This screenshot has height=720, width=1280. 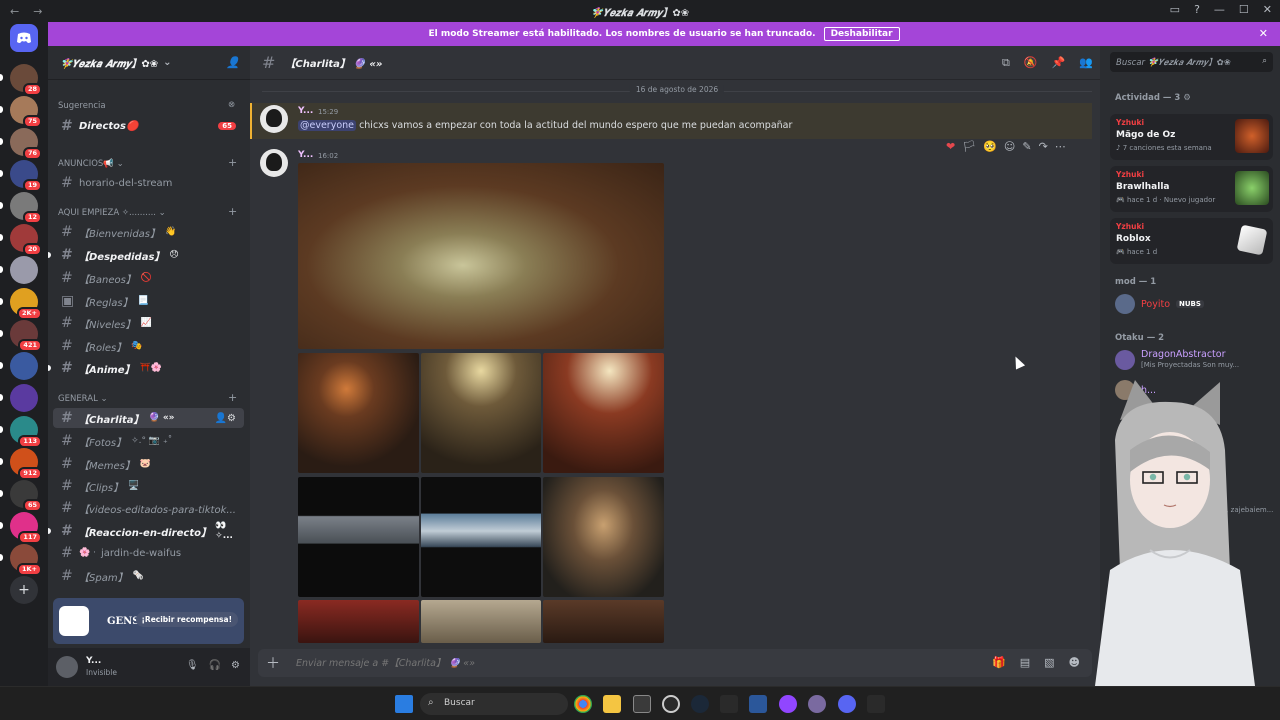 I want to click on microphone-icon: 🎙, so click(x=192, y=665).